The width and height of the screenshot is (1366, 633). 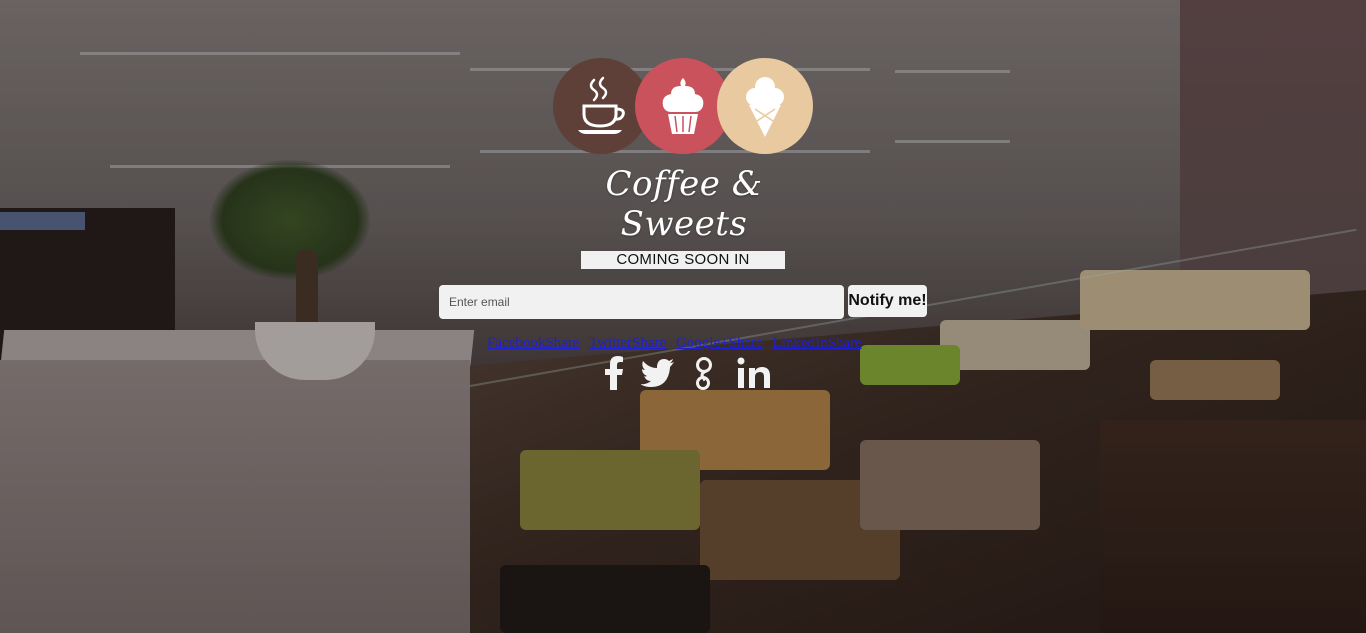 I want to click on notify-me-button: Notify me!, so click(x=887, y=301).